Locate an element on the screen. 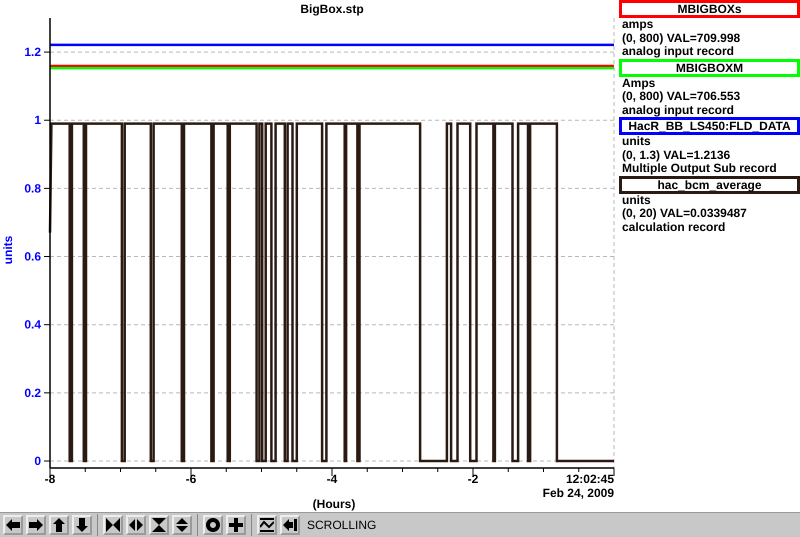 The width and height of the screenshot is (800, 537). horizontal-triangles-inward-icon is located at coordinates (113, 525).